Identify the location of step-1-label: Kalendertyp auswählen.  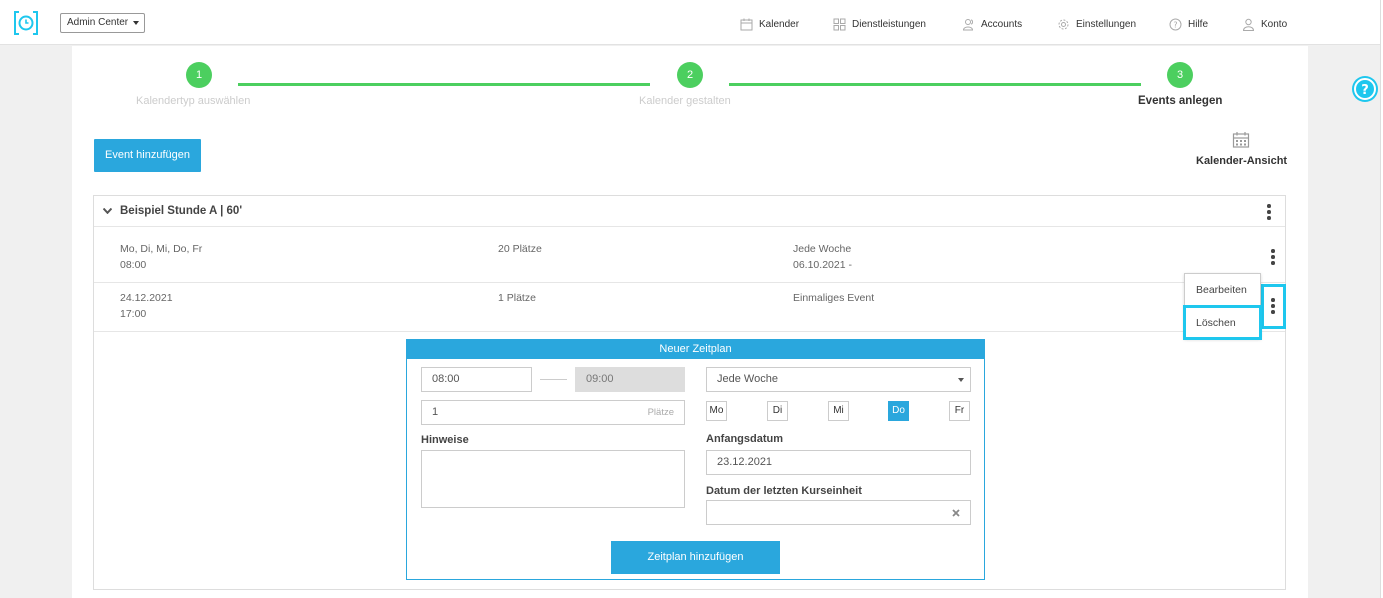
(193, 101).